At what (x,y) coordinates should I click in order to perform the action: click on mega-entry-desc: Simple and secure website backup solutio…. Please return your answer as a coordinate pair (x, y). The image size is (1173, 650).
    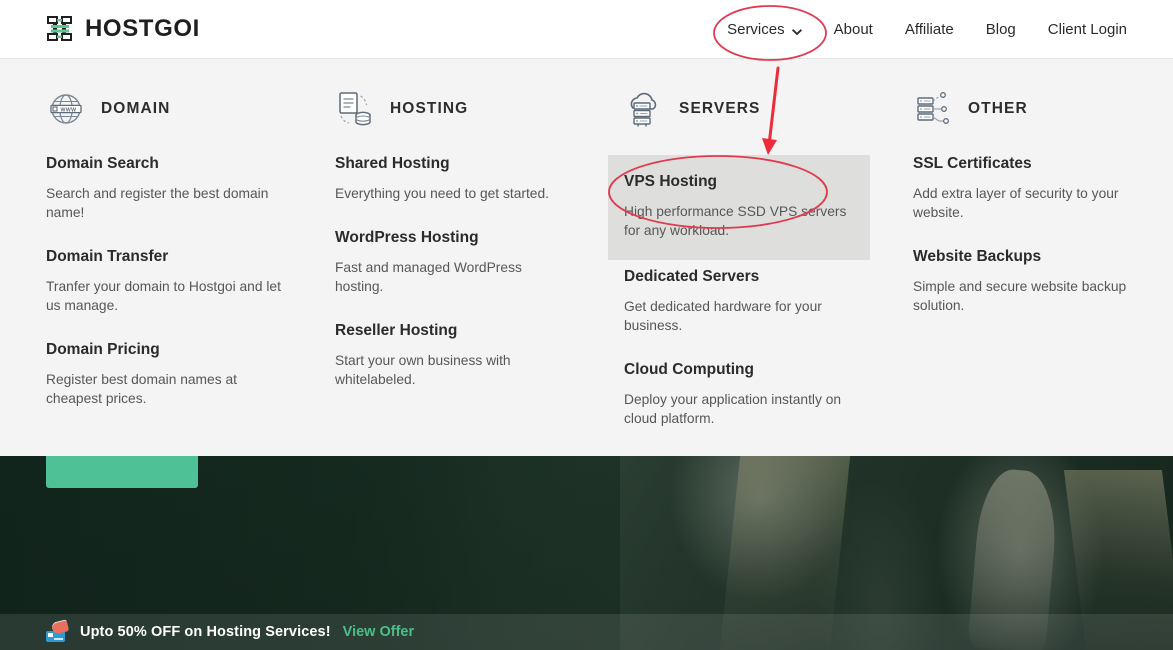
    Looking at the image, I should click on (1020, 296).